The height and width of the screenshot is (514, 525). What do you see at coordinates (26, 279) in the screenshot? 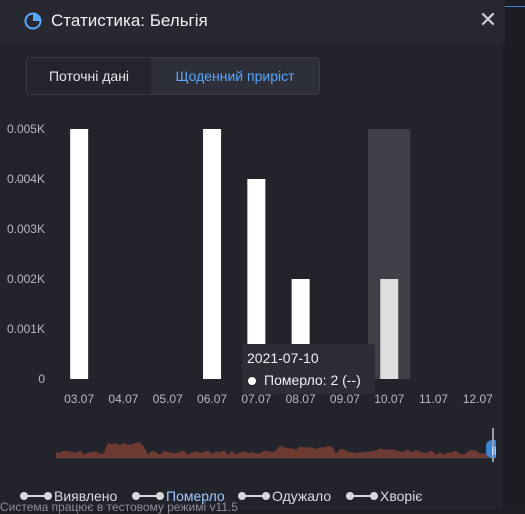
I see `y-tick-label: 0.002K` at bounding box center [26, 279].